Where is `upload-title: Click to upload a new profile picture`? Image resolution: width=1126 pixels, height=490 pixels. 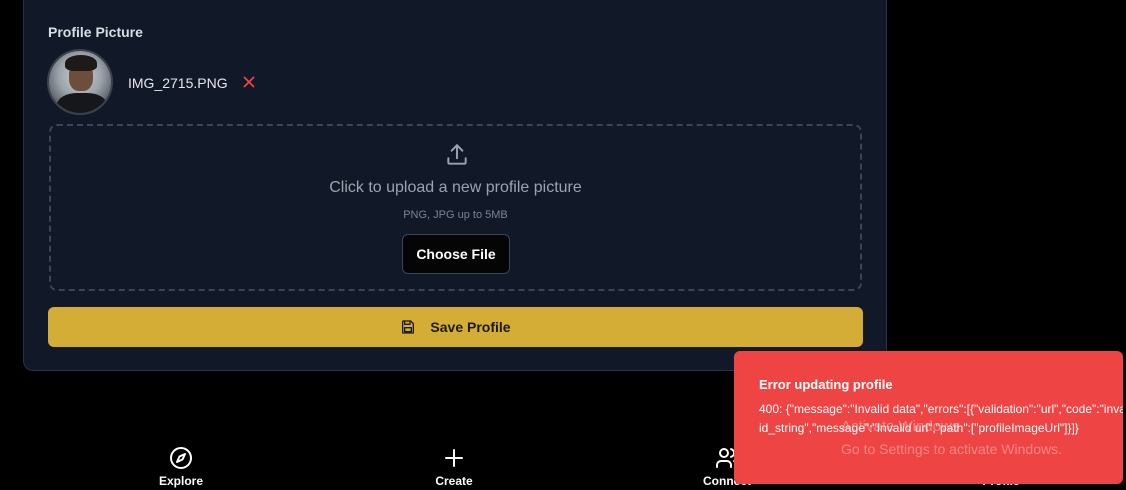
upload-title: Click to upload a new profile picture is located at coordinates (455, 187).